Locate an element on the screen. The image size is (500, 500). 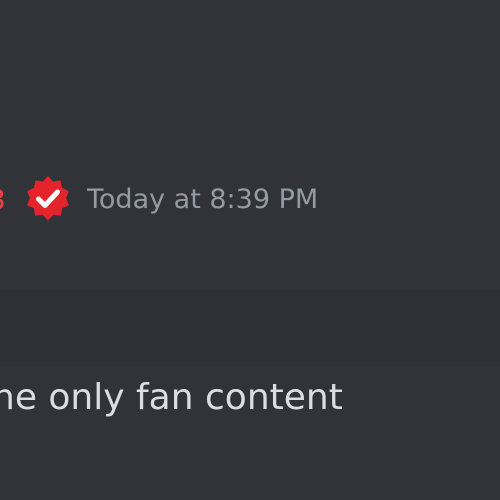
verified-check-icon is located at coordinates (48, 199).